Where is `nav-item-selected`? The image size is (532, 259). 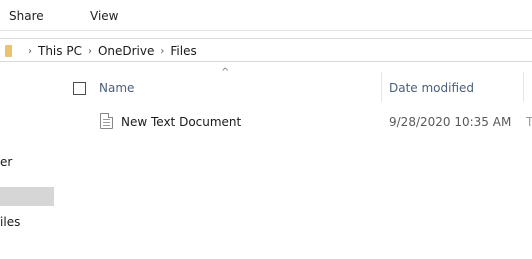
nav-item-selected is located at coordinates (27, 196).